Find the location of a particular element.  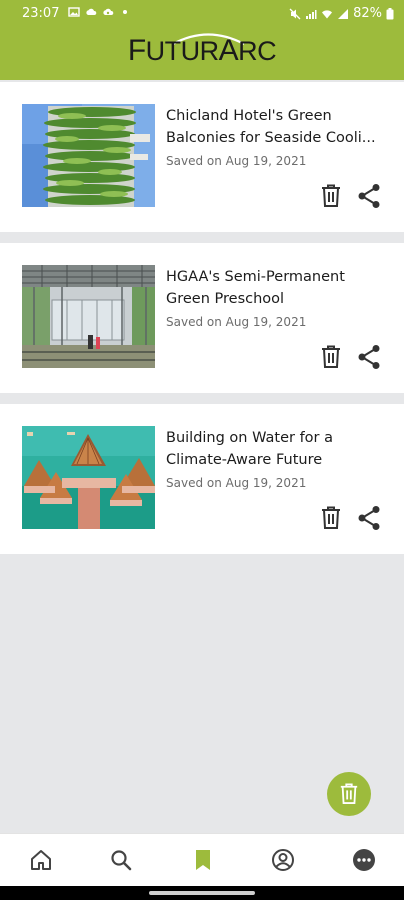

nav-bookmarks is located at coordinates (203, 860).